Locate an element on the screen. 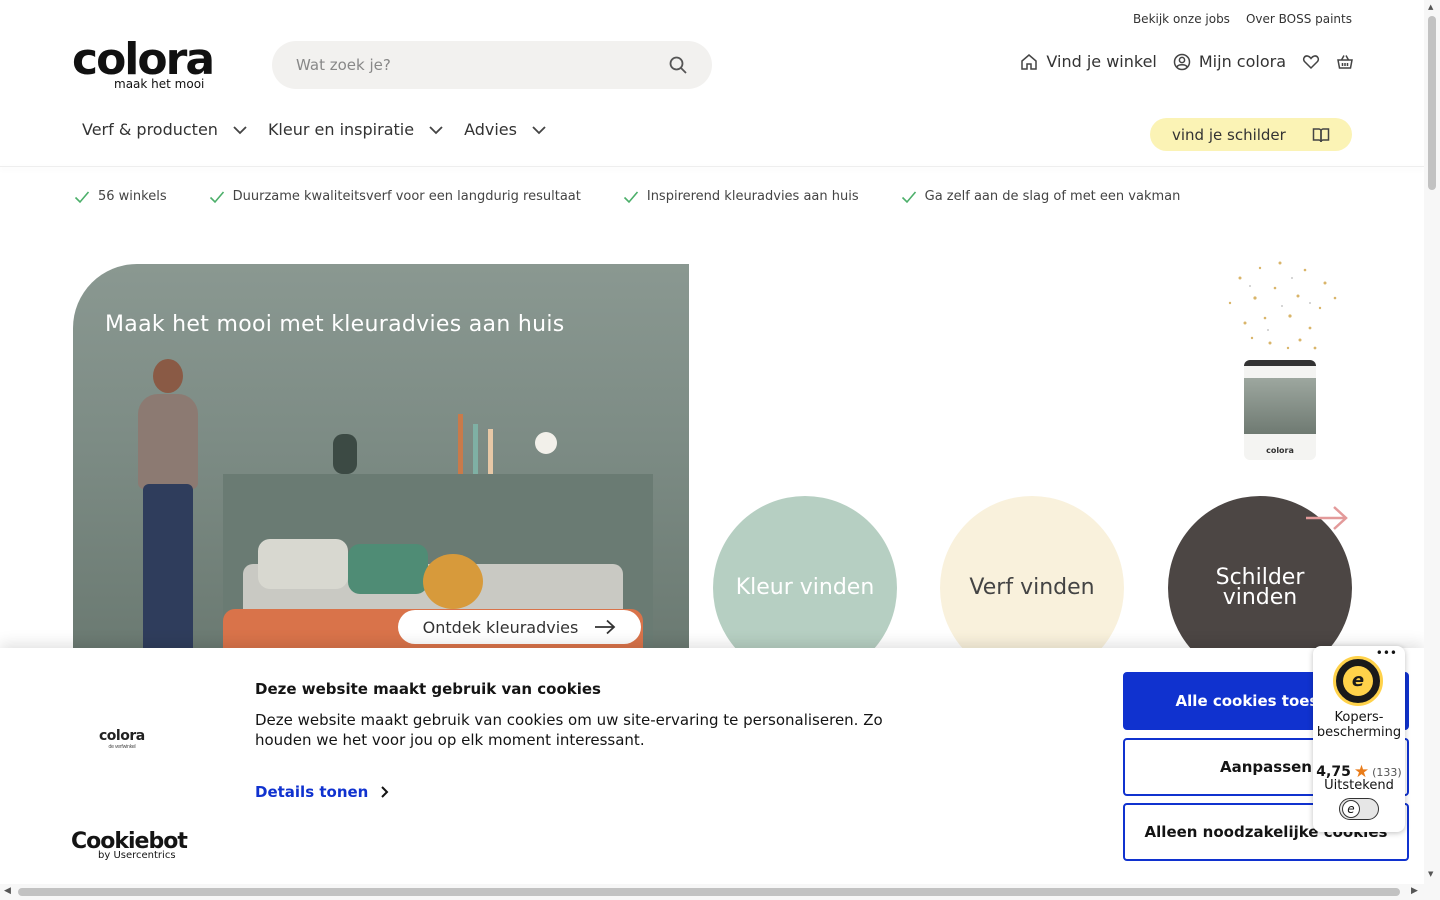  trustbadge-toggle: e is located at coordinates (1359, 809).